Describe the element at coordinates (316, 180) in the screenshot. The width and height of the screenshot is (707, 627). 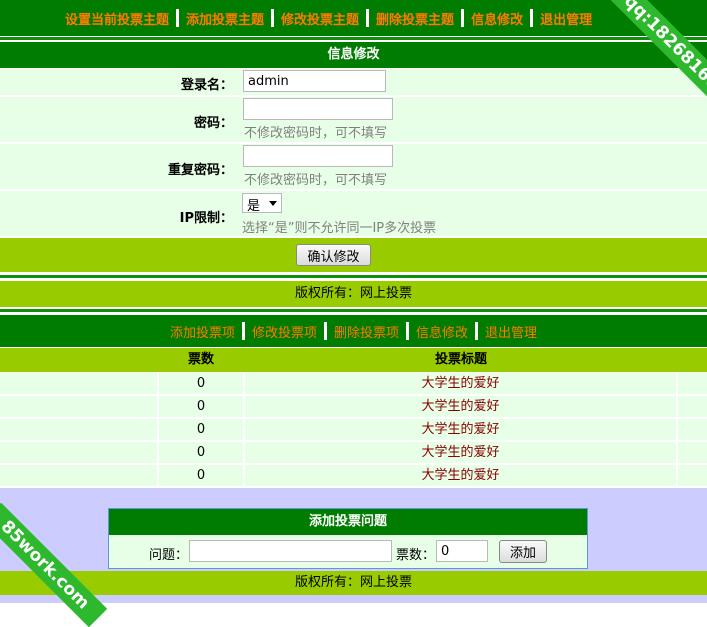
I see `repeat-password-hint: 不修改密码时，可不填写` at that location.